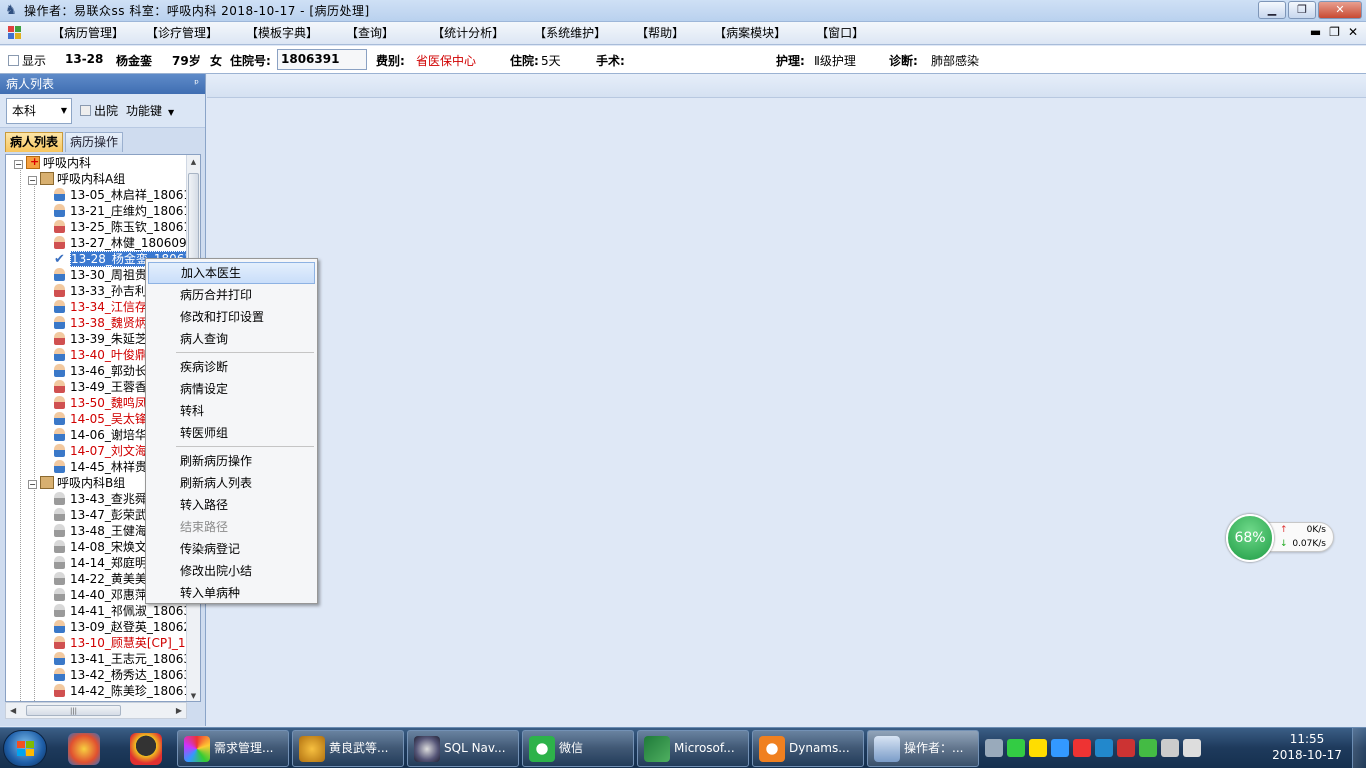  Describe the element at coordinates (13, 710) in the screenshot. I see `scroll-left-icon: ◀` at that location.